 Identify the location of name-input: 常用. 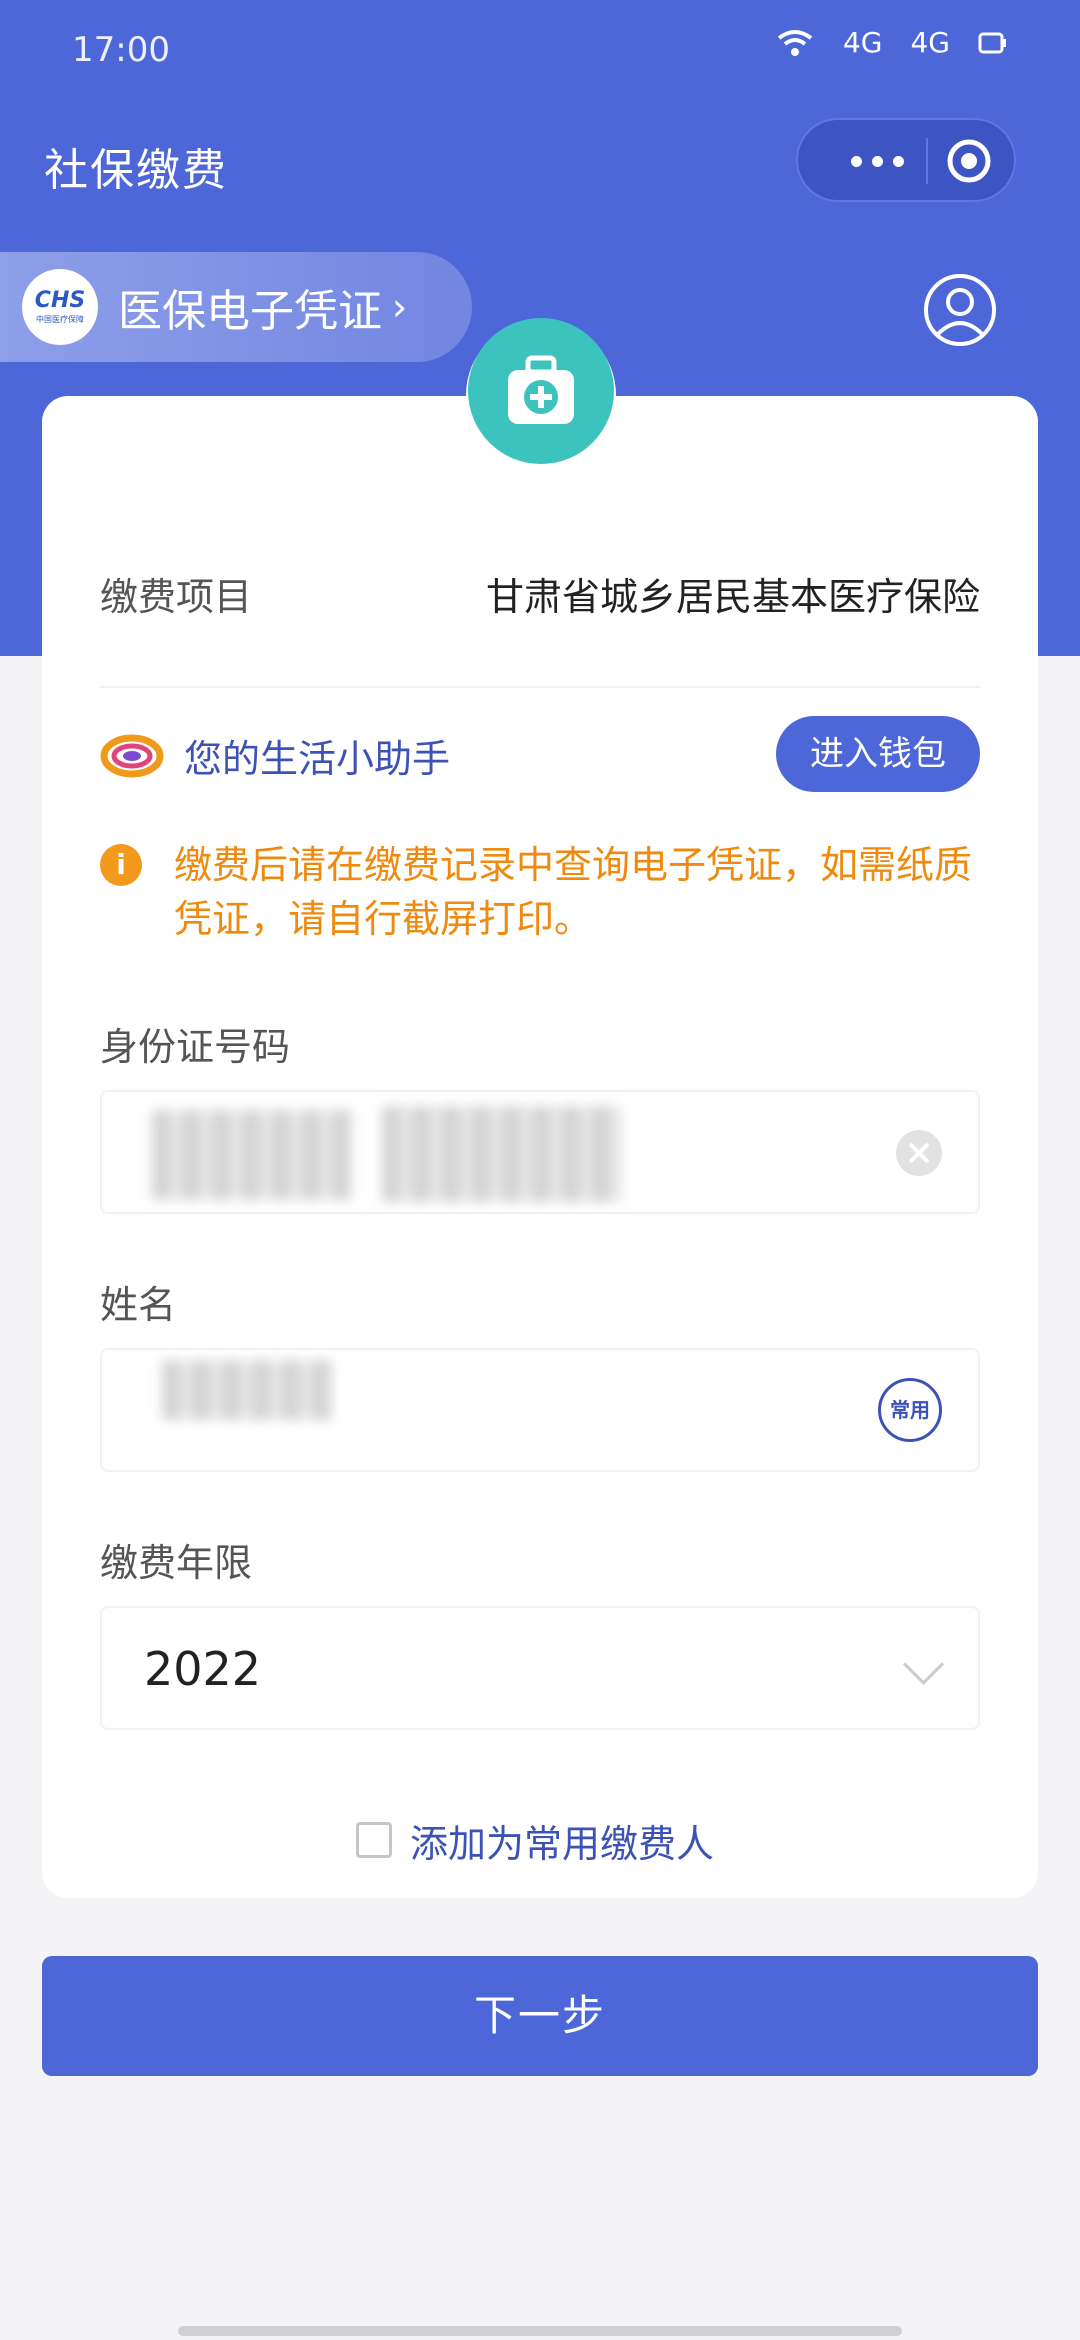
(540, 1410).